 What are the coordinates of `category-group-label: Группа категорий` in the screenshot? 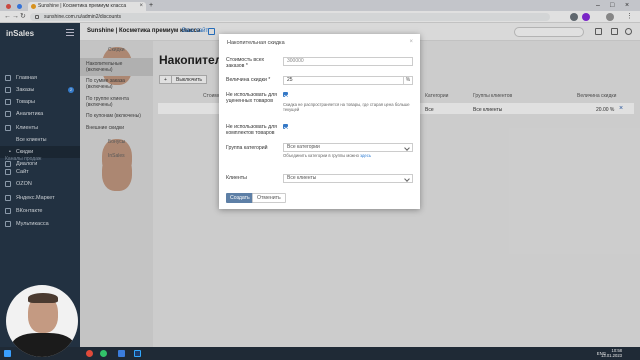 It's located at (247, 148).